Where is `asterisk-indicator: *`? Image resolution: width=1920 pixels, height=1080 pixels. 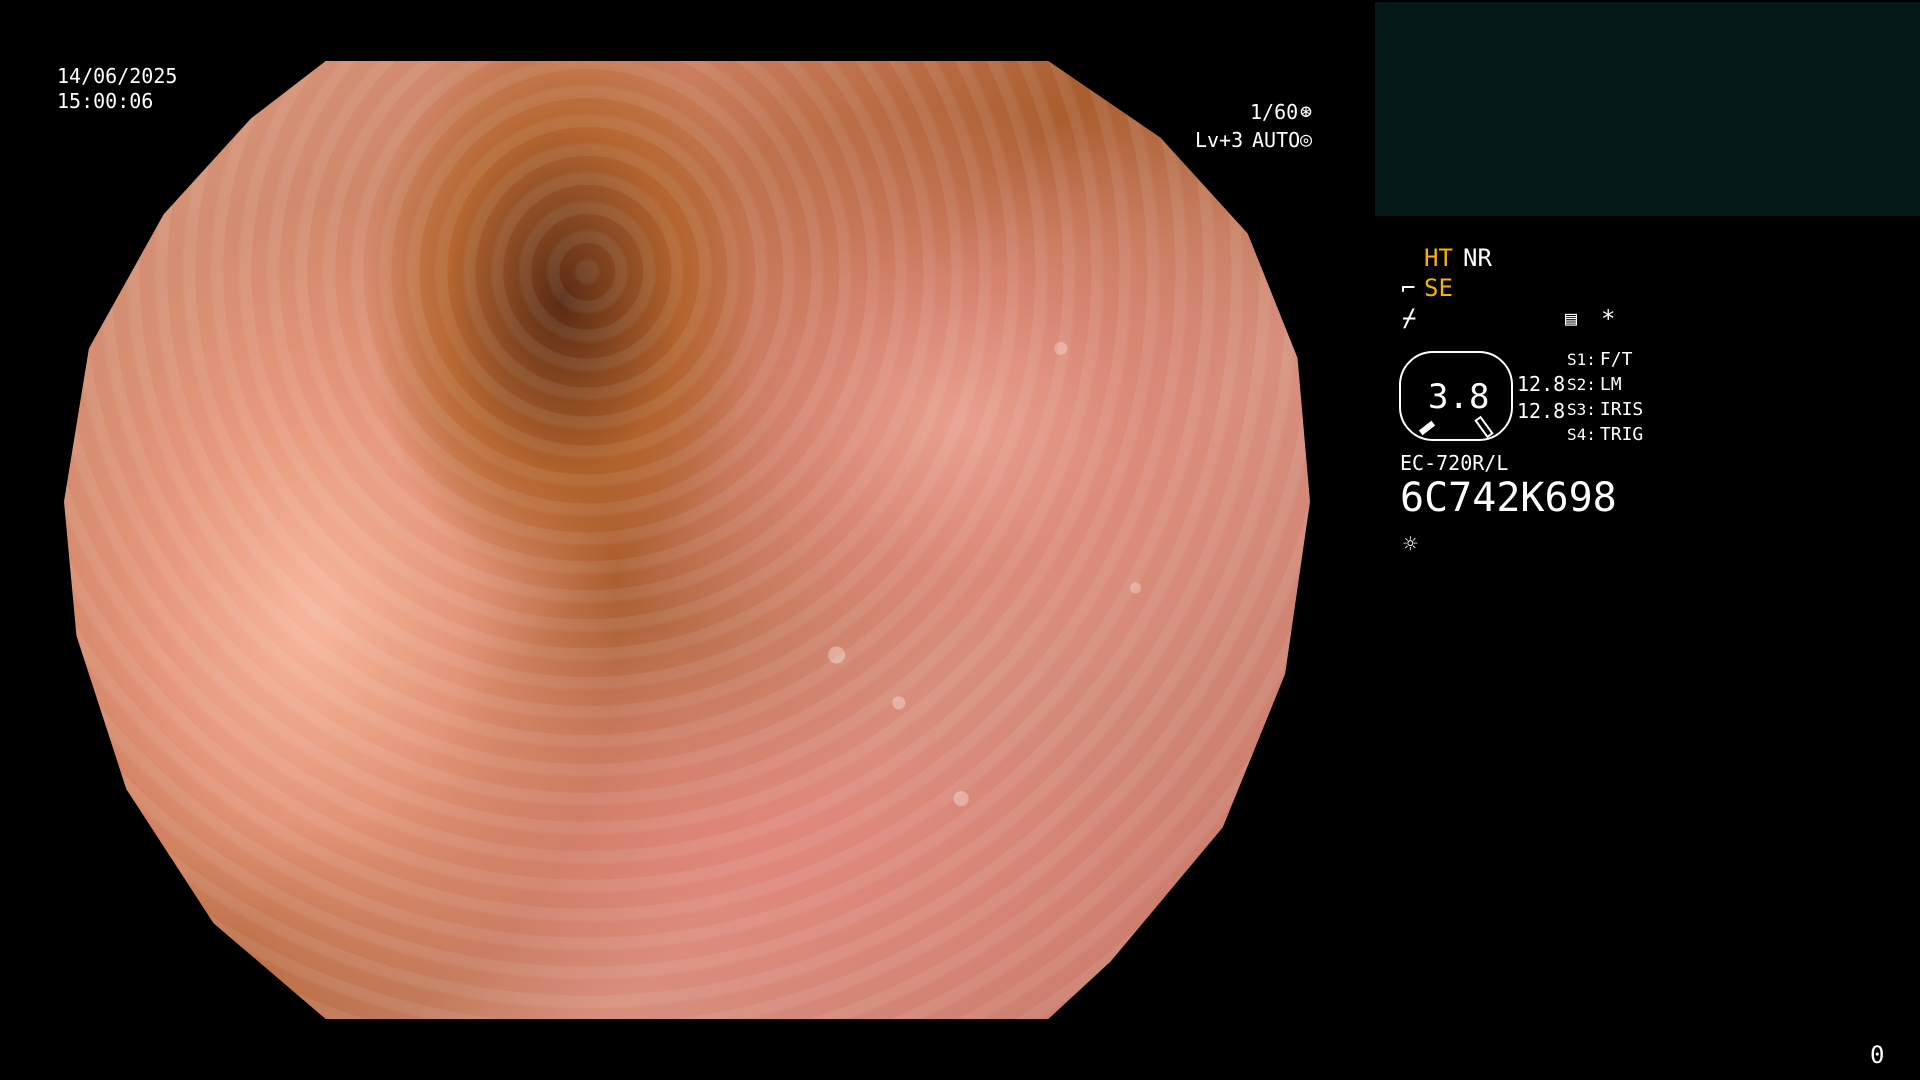 asterisk-indicator: * is located at coordinates (1608, 319).